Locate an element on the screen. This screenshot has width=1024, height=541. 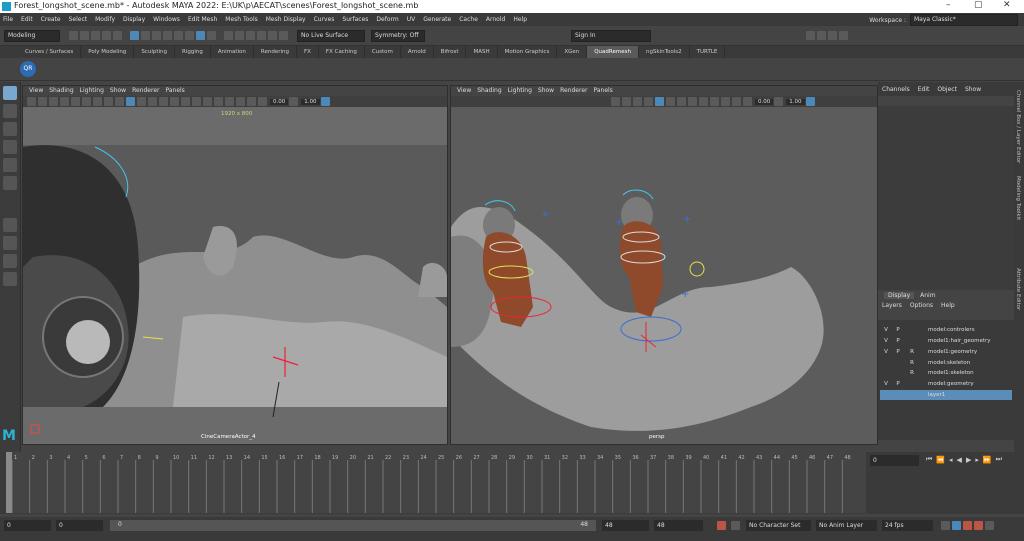
smooth-shade-icon is located at coordinates (670, 101).